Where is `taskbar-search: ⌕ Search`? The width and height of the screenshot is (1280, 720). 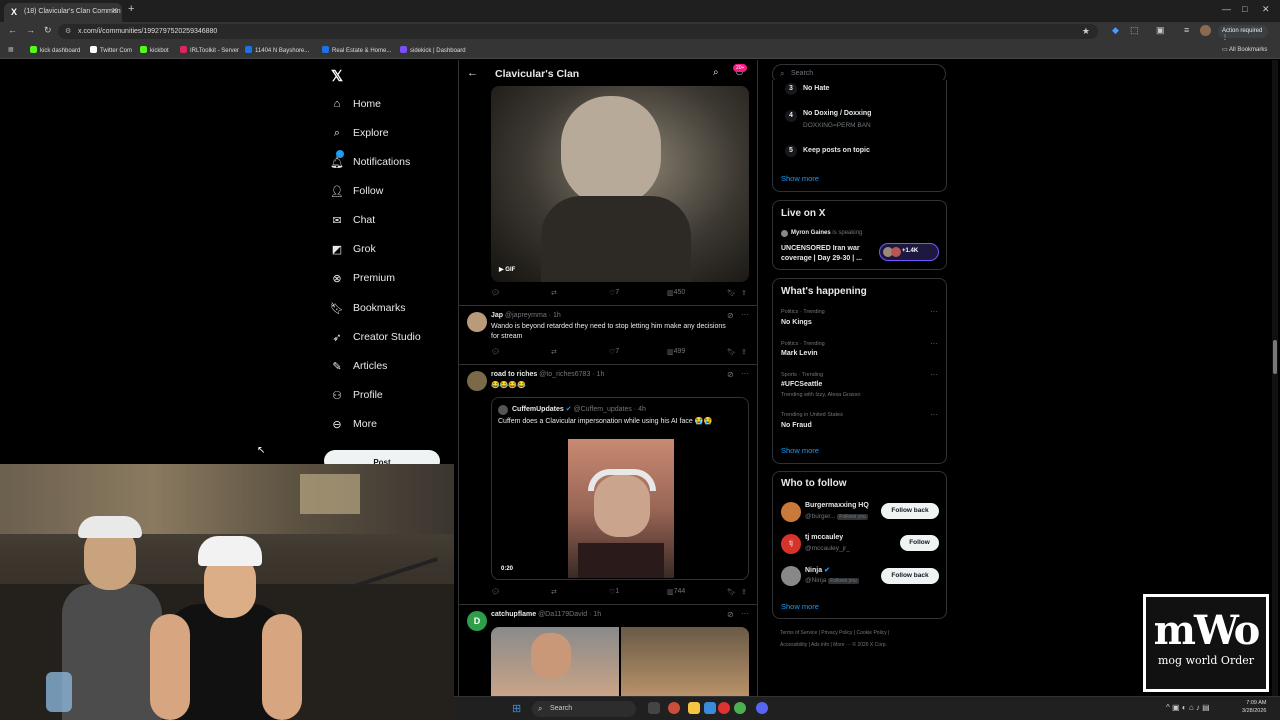
taskbar-search: ⌕ Search is located at coordinates (584, 709).